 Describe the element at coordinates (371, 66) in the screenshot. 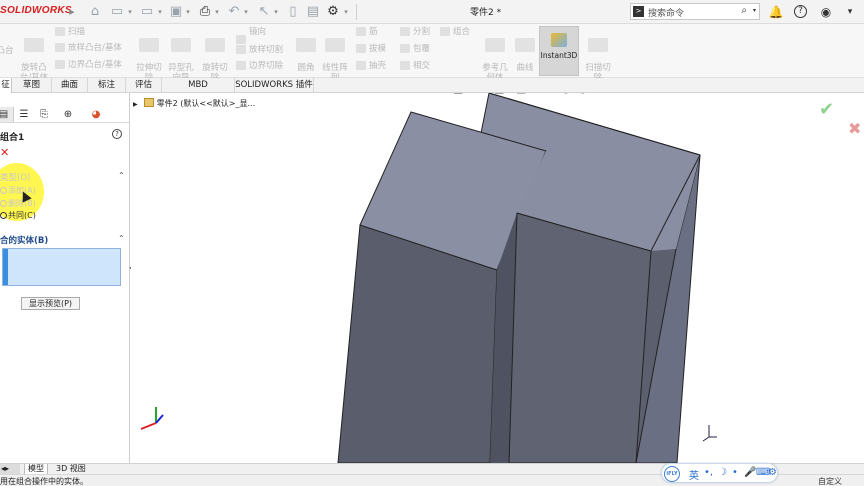

I see `shell-button: 抽壳` at that location.